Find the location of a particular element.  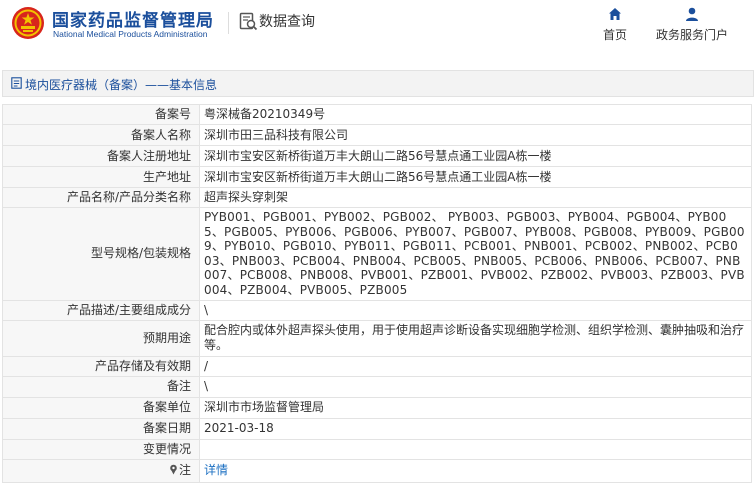

nav-gov-portal-label: 政务服务门户 is located at coordinates (691, 35).